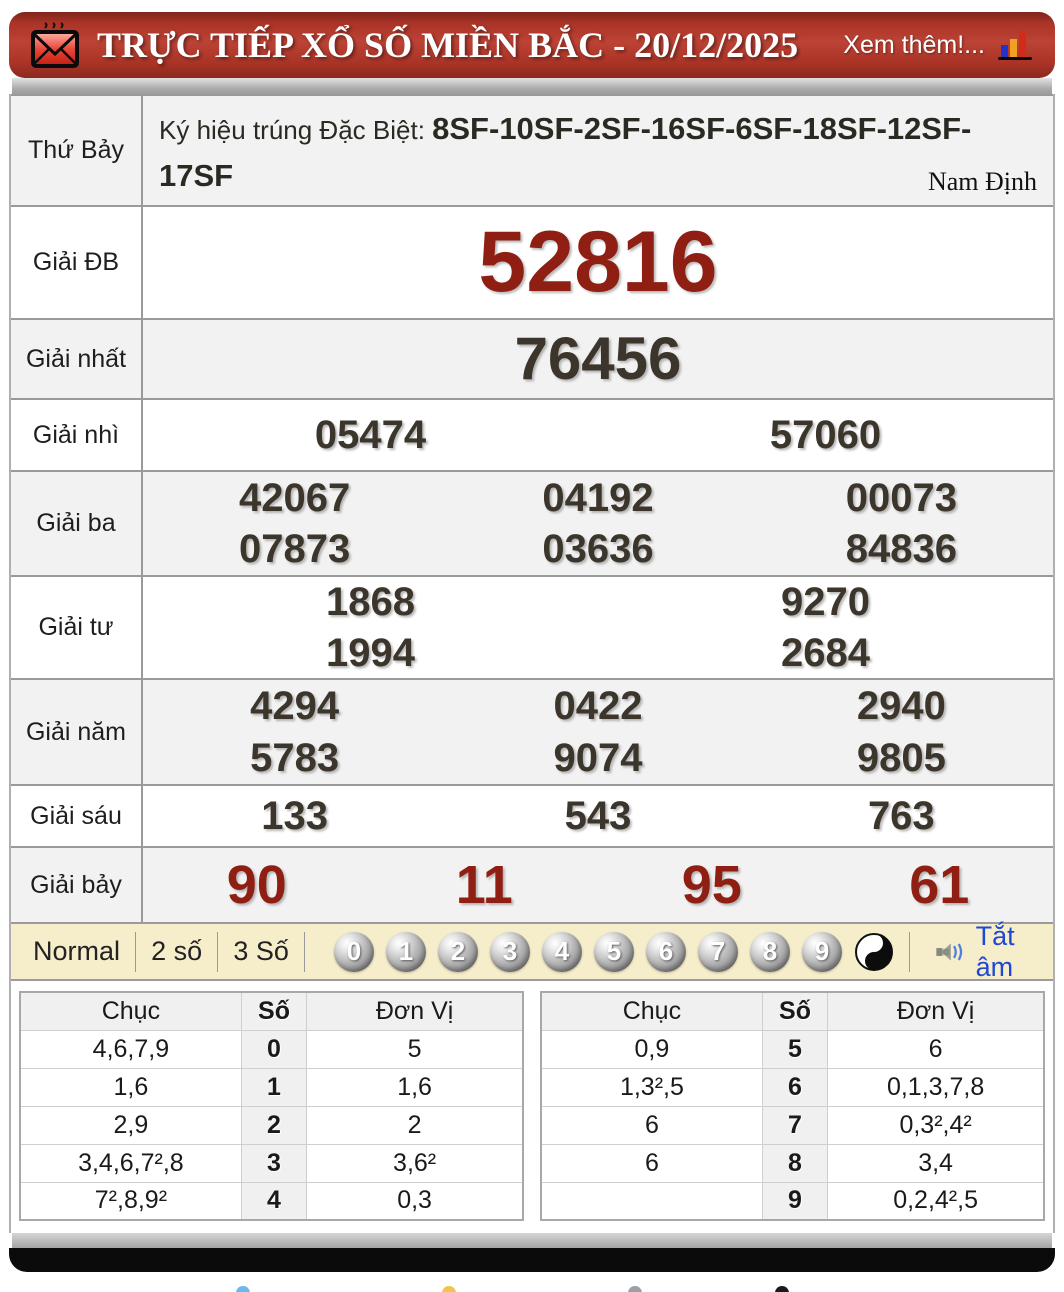  Describe the element at coordinates (532, 86) in the screenshot. I see `top-divider` at that location.